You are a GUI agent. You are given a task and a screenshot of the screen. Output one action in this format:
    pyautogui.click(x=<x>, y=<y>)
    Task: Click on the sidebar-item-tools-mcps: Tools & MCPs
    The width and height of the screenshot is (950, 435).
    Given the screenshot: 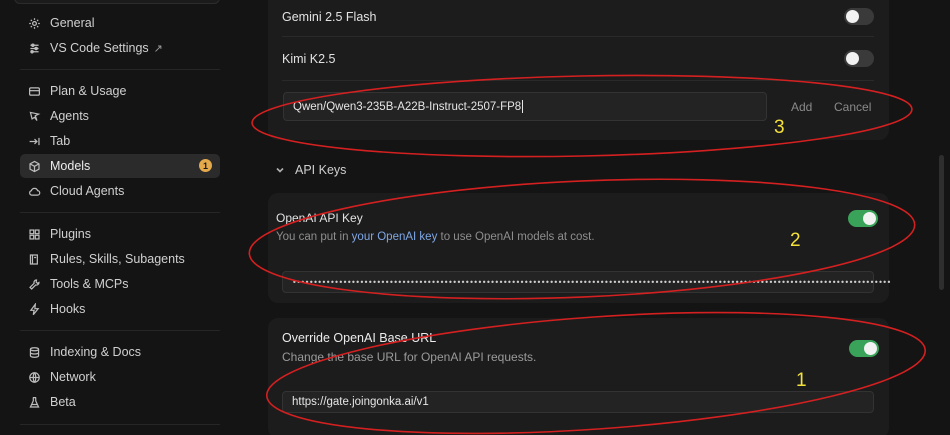 What is the action you would take?
    pyautogui.click(x=120, y=284)
    